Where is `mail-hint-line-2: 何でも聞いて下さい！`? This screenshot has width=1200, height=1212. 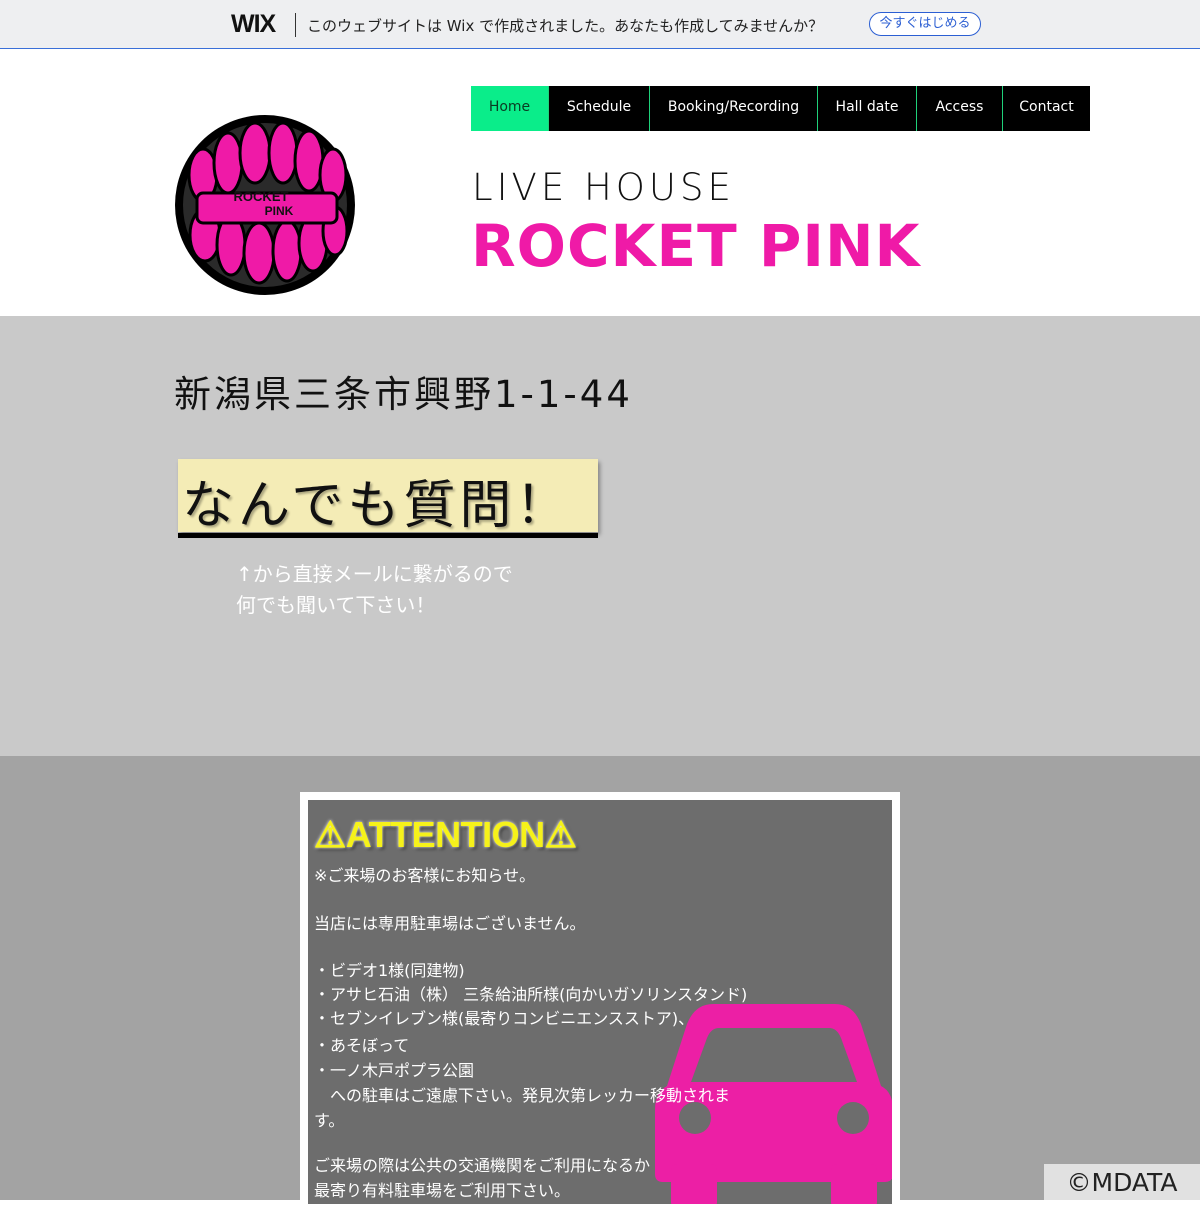 mail-hint-line-2: 何でも聞いて下さい！ is located at coordinates (336, 605).